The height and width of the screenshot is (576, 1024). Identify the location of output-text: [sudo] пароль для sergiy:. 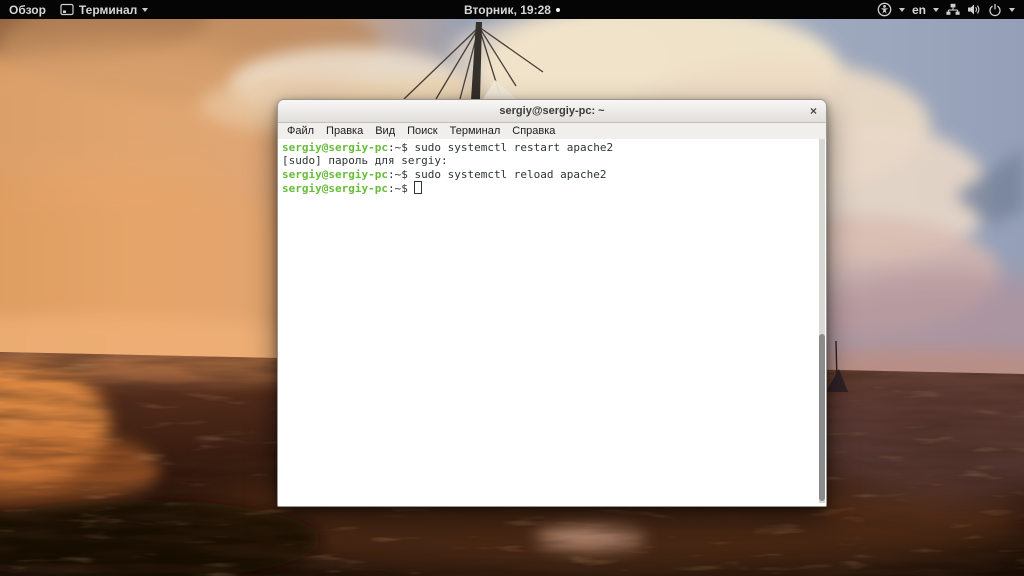
(365, 161).